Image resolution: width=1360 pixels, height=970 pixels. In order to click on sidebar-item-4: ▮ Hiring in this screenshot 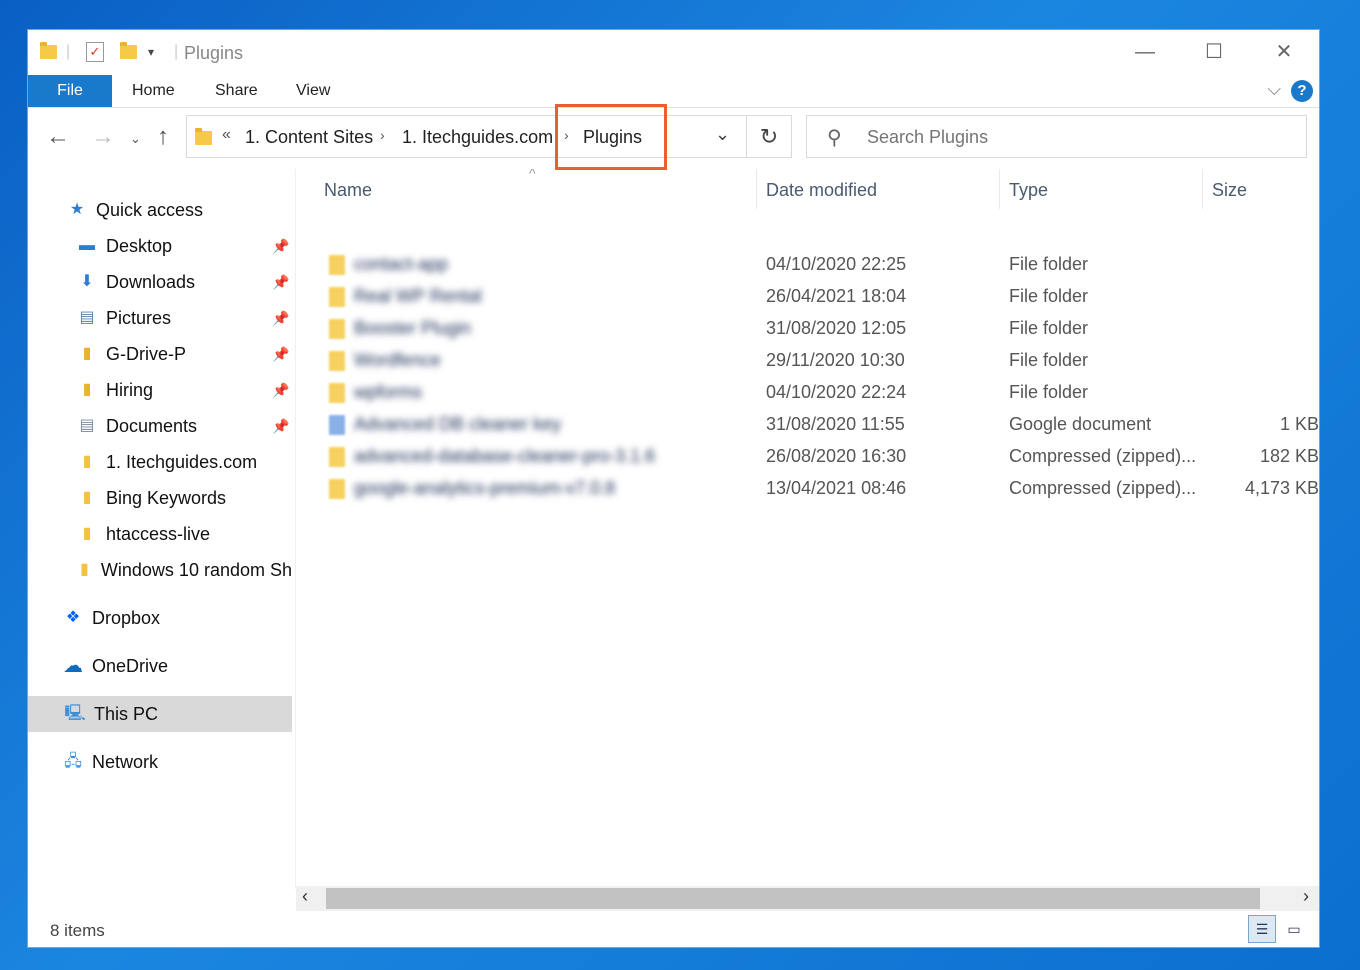, I will do `click(114, 390)`.